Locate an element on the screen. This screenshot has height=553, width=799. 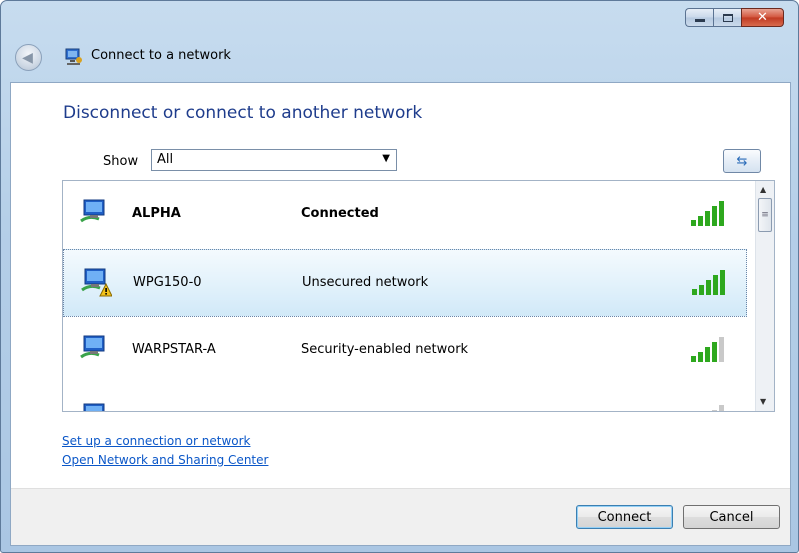
page-heading: Disconnect or connect to another network is located at coordinates (243, 113).